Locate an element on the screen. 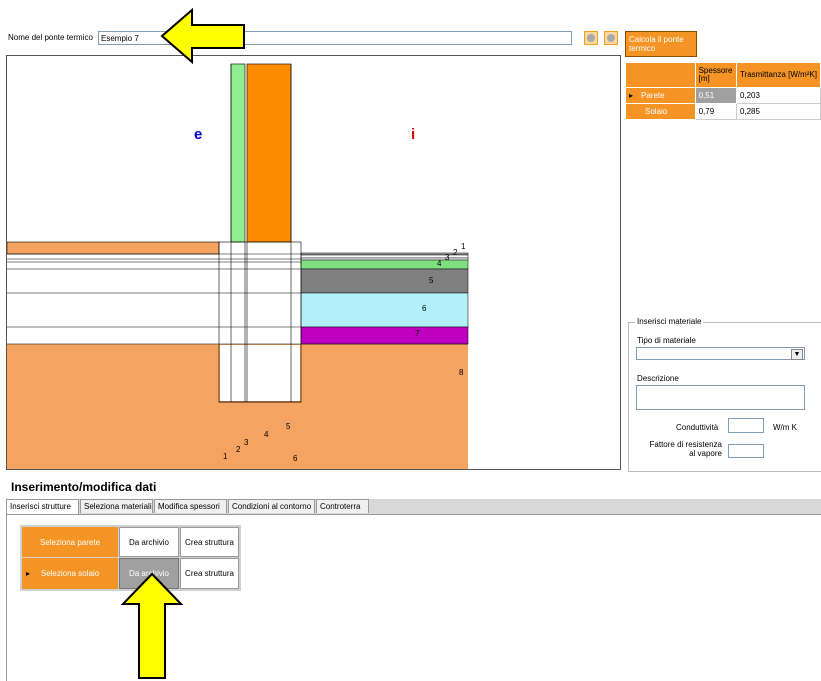 This screenshot has height=681, width=821. exterior-slab-strip is located at coordinates (113, 248).